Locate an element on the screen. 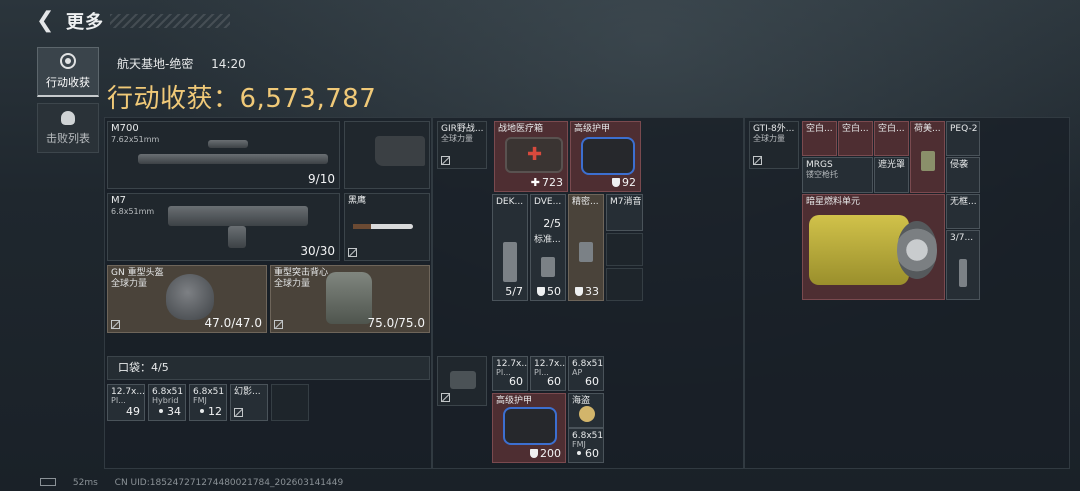 The width and height of the screenshot is (1080, 491). item-count: 92 is located at coordinates (629, 182).